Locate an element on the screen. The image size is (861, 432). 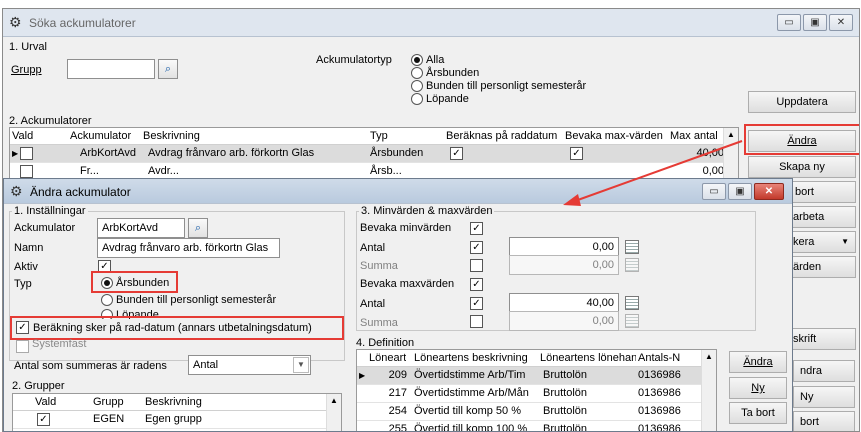
typ-option-arsbunden: Årsbunden is located at coordinates (453, 73).